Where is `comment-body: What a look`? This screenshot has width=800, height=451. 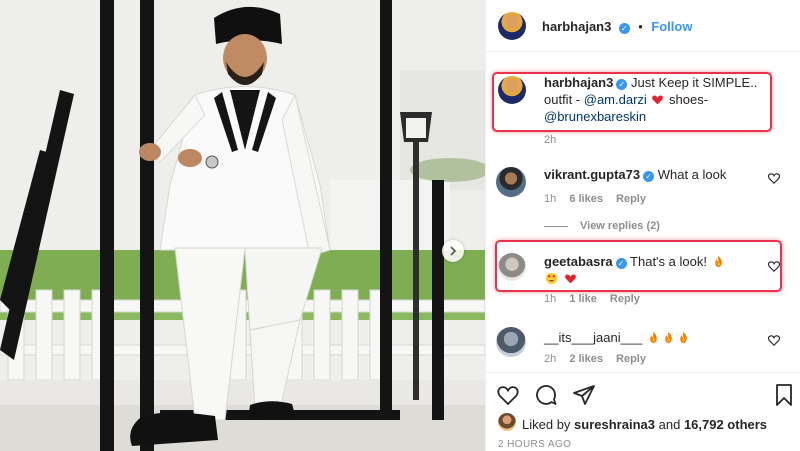 comment-body: What a look is located at coordinates (692, 174).